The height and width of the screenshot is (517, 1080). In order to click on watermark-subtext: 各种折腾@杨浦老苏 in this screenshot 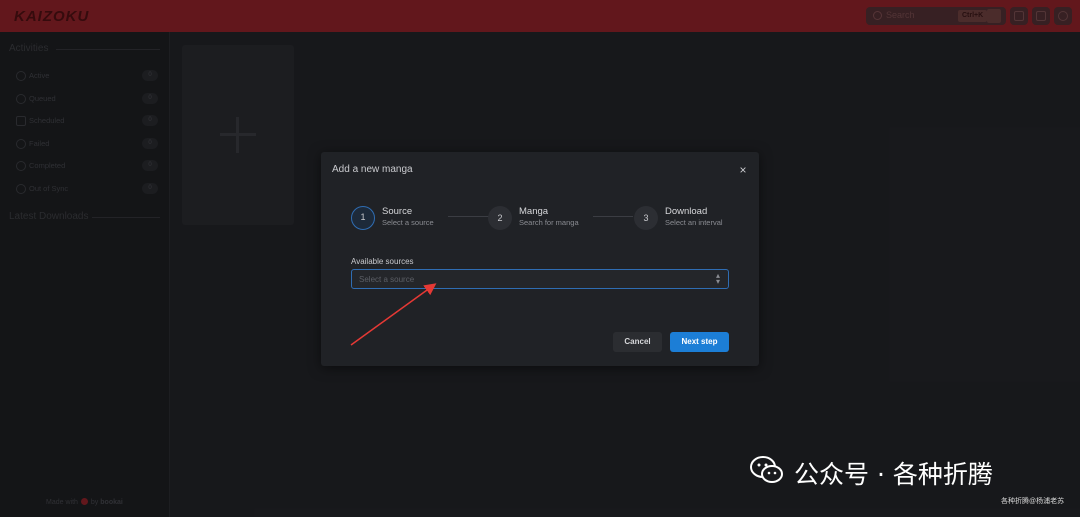, I will do `click(1033, 501)`.